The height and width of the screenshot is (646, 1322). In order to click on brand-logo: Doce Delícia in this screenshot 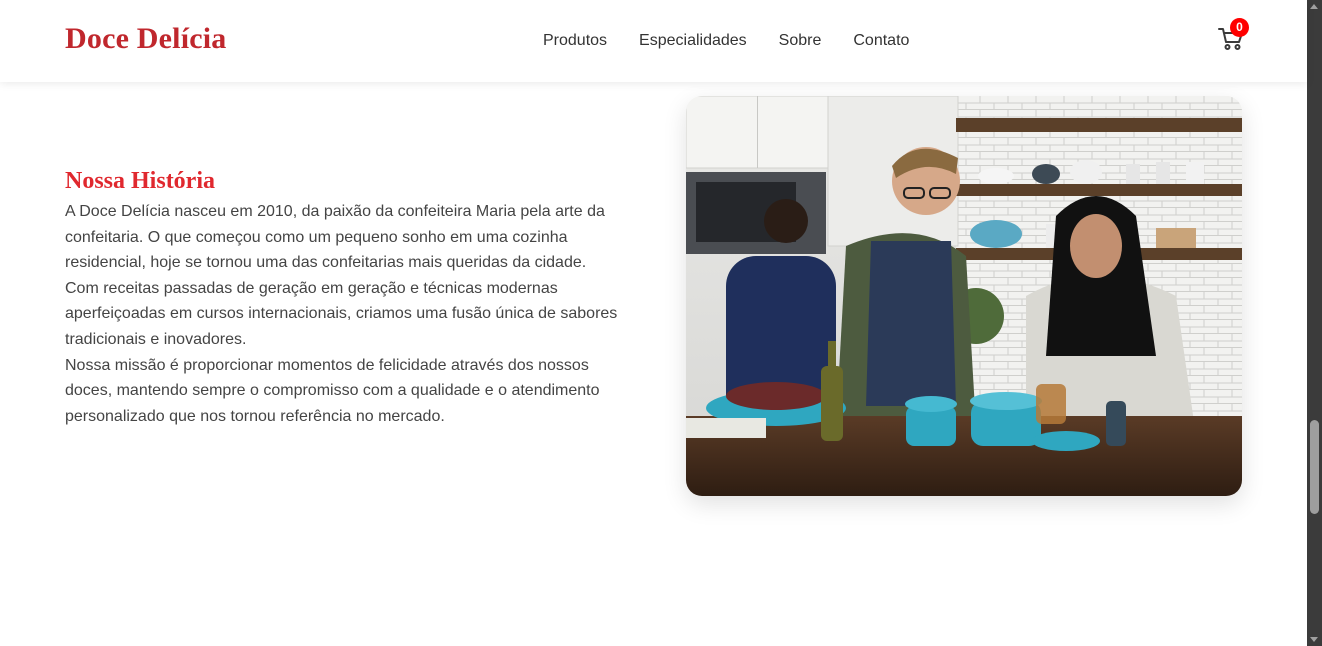, I will do `click(146, 39)`.